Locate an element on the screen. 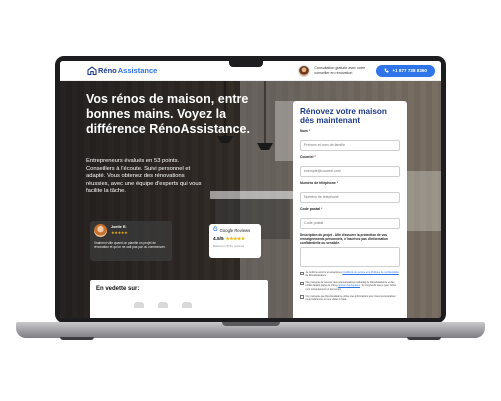  terms-text-end: de RénoAssistance. is located at coordinates (316, 276).